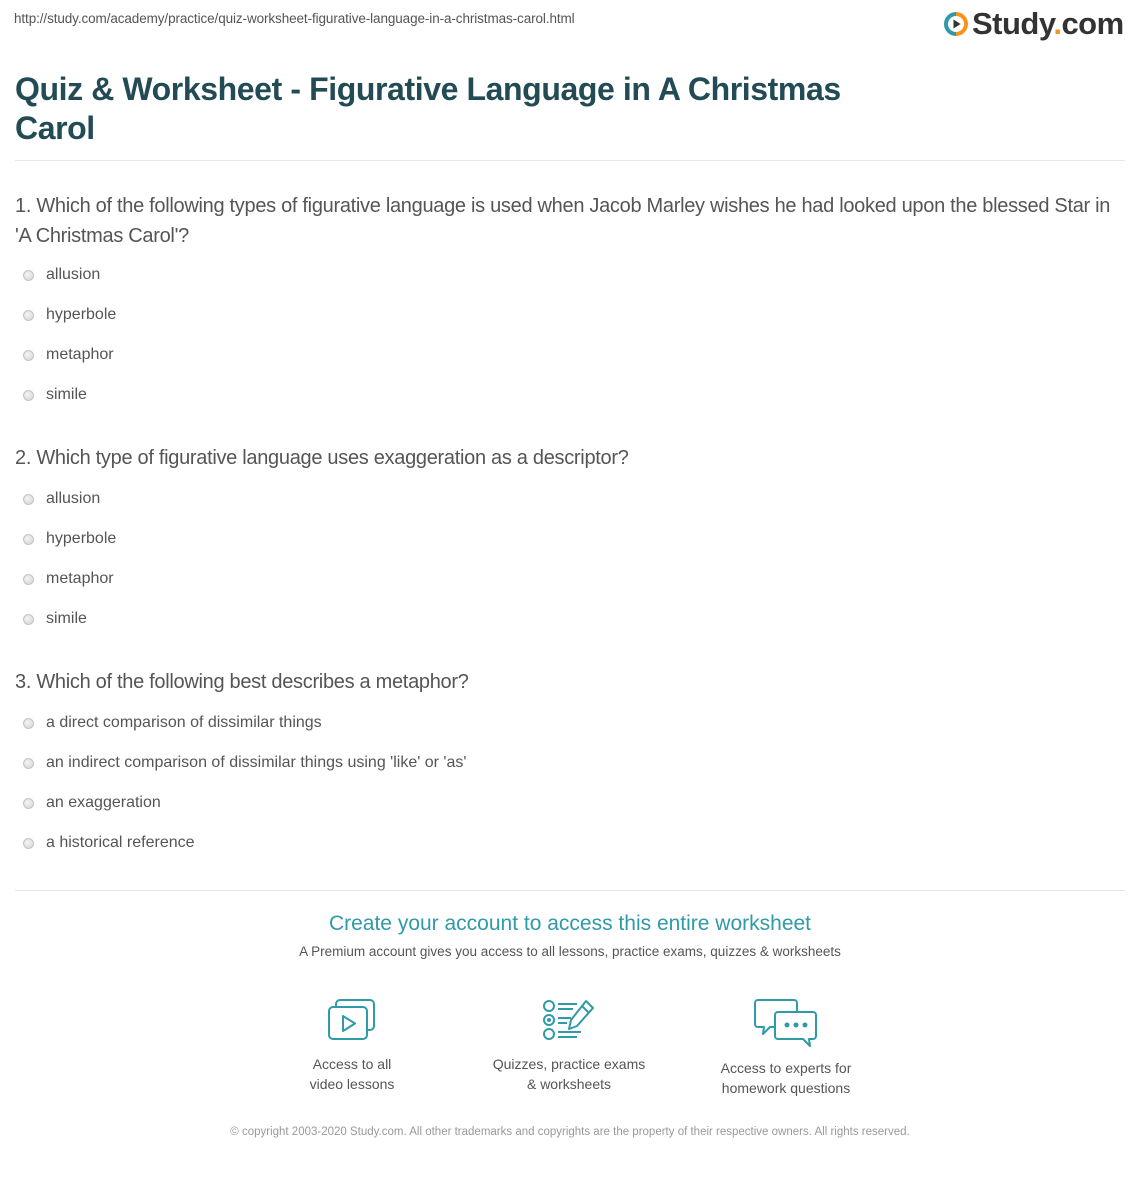 The image size is (1140, 1188). Describe the element at coordinates (351, 1019) in the screenshot. I see `video-lessons-icon` at that location.